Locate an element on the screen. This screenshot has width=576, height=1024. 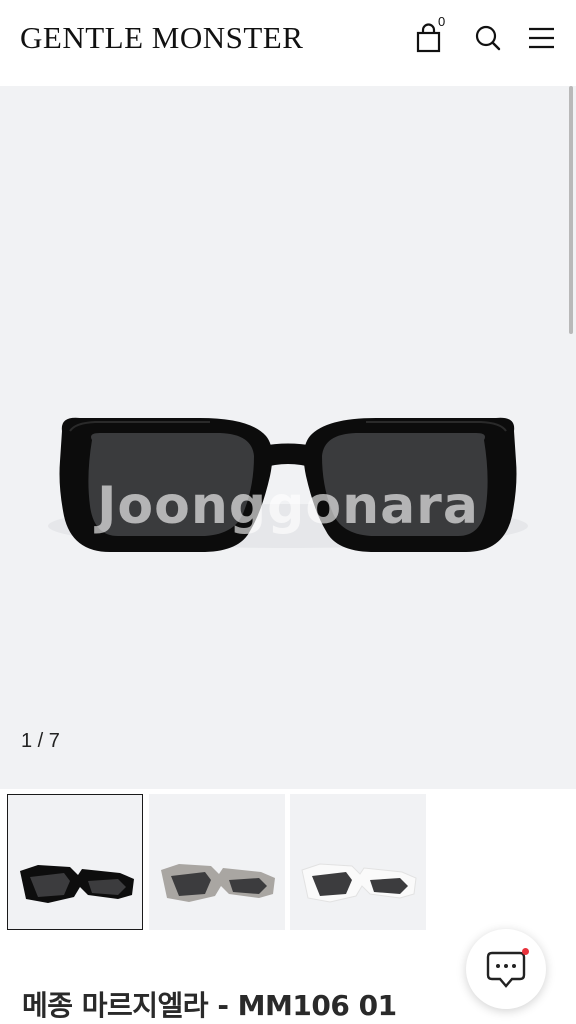
thumbnail-strip is located at coordinates (288, 864).